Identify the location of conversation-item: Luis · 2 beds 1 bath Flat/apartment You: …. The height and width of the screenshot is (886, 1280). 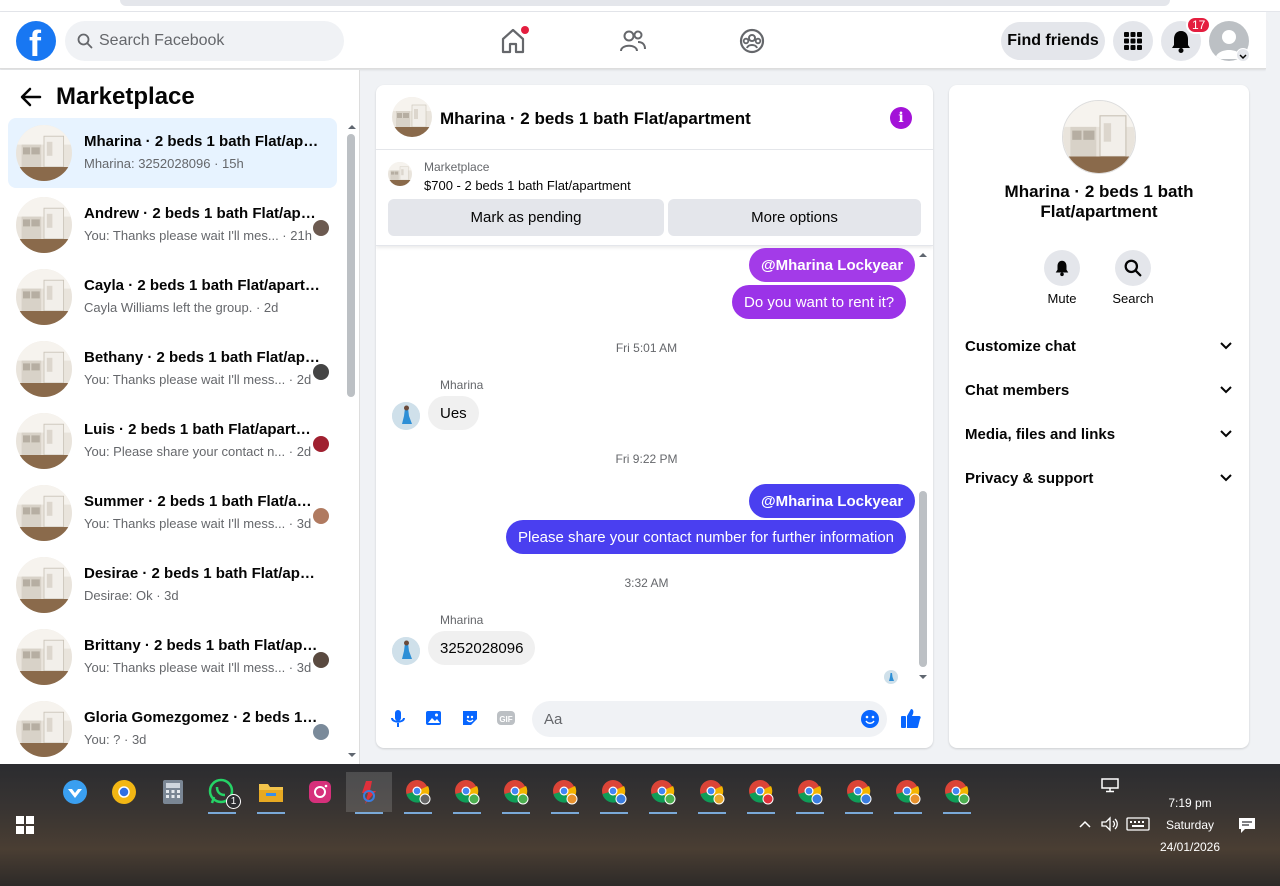
(172, 441).